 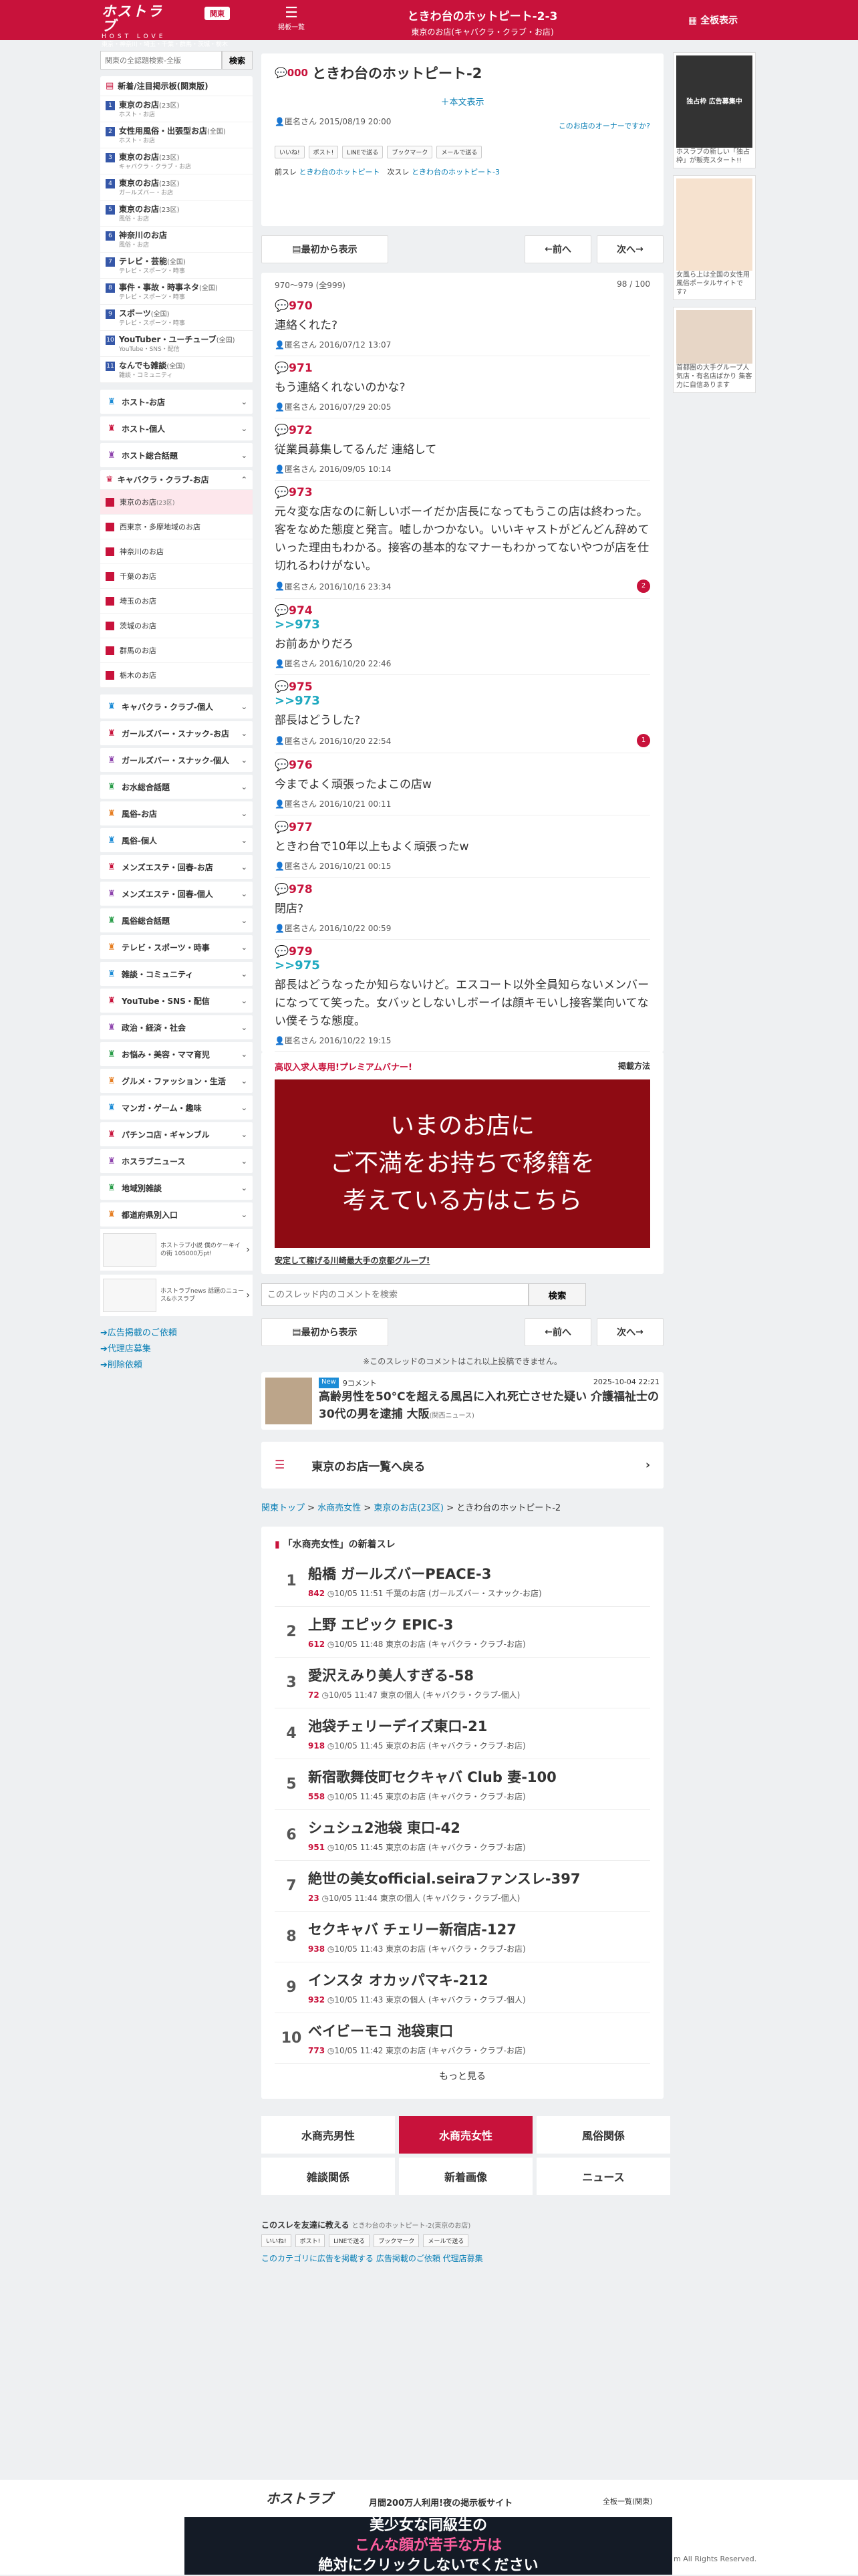 What do you see at coordinates (462, 101) in the screenshot?
I see `show-body-link: ＋本文表示` at bounding box center [462, 101].